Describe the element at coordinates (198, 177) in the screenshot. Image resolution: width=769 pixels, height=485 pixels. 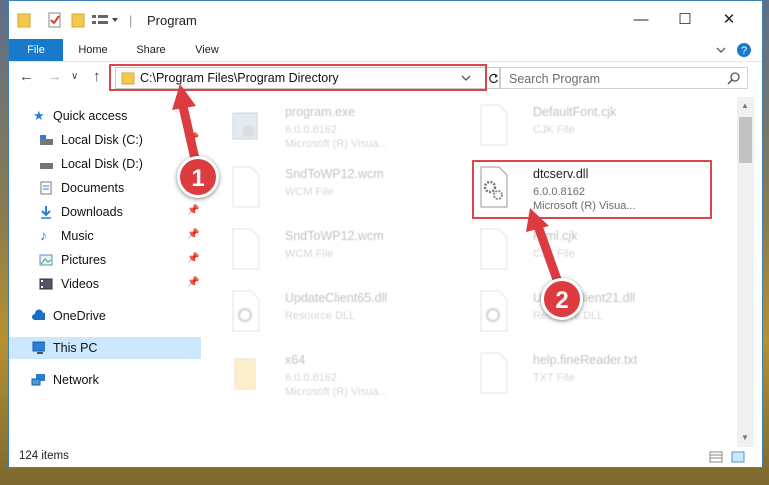
I see `step-badge-1: 1` at that location.